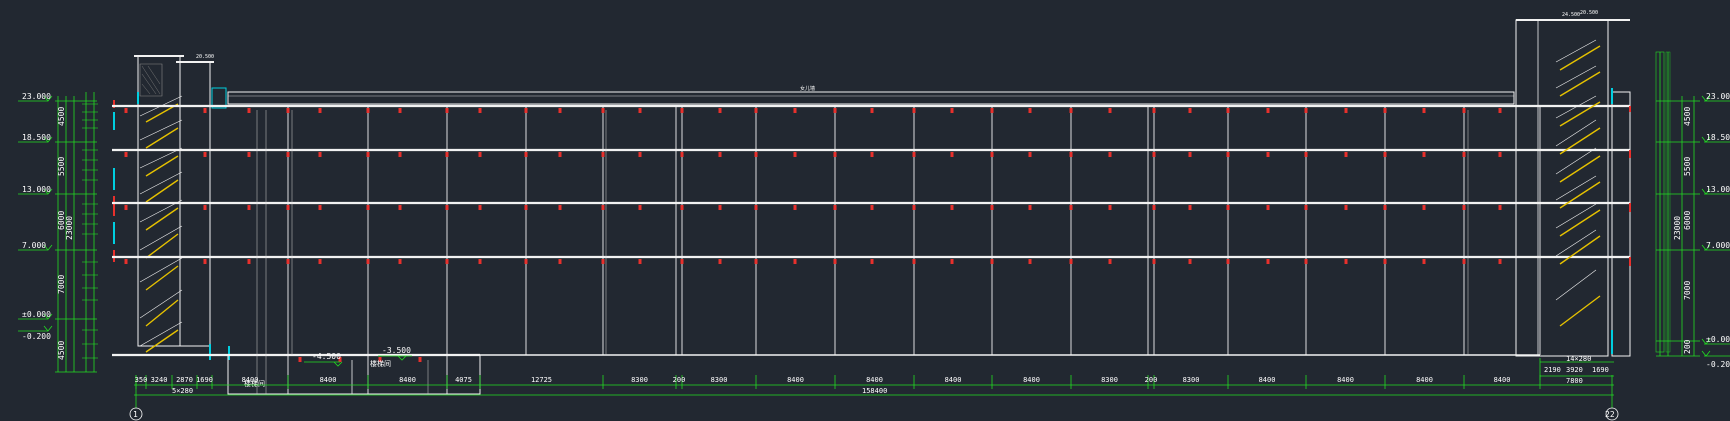  What do you see at coordinates (1682, 230) in the screenshot?
I see `right-dimension-text: 4500 5500 6000 7000 200 23000` at bounding box center [1682, 230].